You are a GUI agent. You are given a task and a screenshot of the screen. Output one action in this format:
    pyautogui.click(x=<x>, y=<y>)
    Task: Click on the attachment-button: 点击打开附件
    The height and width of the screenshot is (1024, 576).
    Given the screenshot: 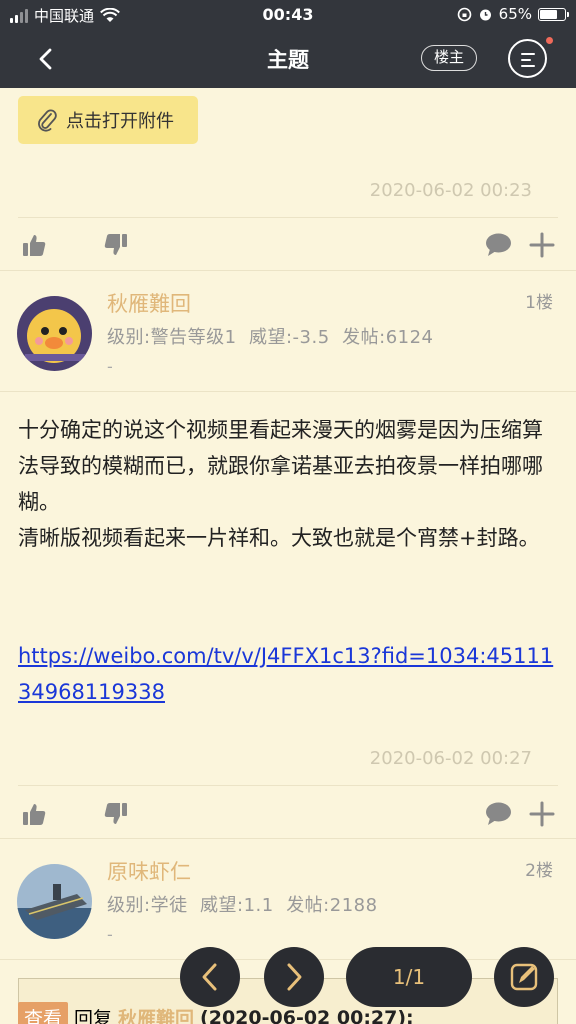 What is the action you would take?
    pyautogui.click(x=108, y=120)
    